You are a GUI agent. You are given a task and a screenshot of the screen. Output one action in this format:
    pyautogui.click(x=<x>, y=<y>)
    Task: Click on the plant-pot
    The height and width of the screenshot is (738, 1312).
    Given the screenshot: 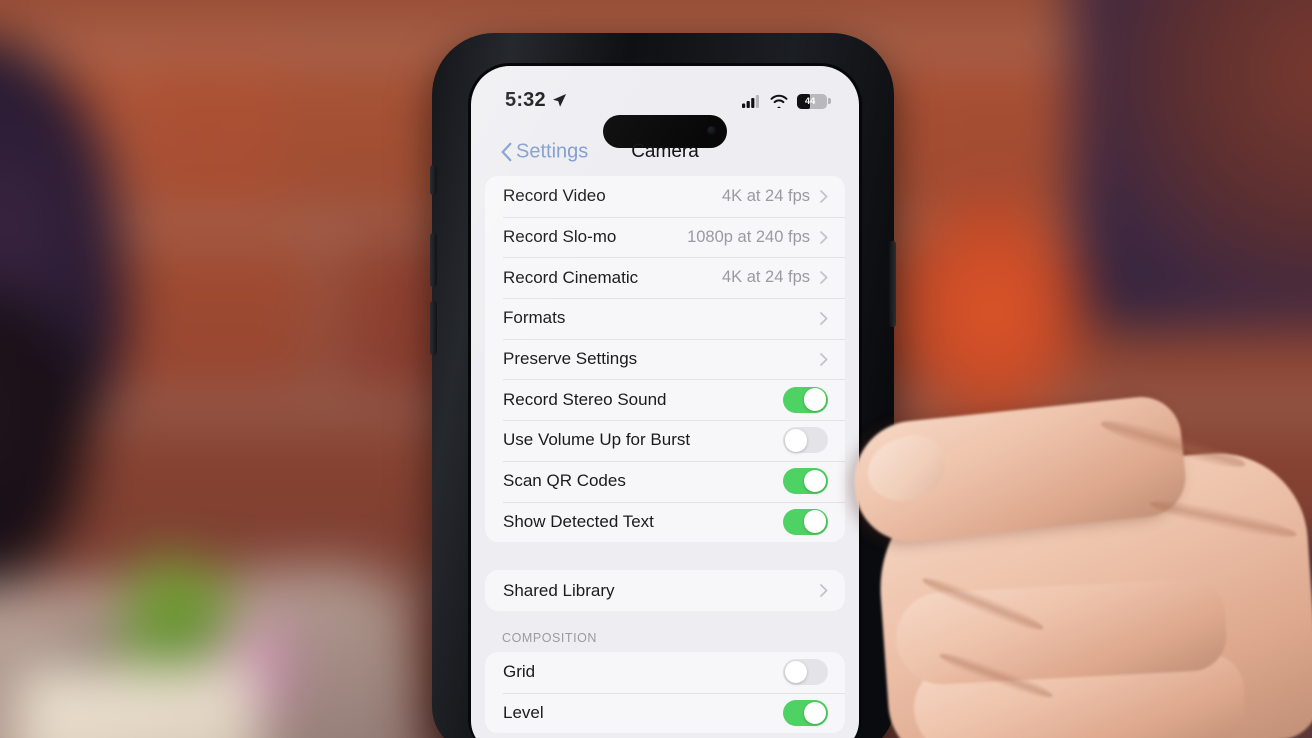 What is the action you would take?
    pyautogui.click(x=137, y=700)
    